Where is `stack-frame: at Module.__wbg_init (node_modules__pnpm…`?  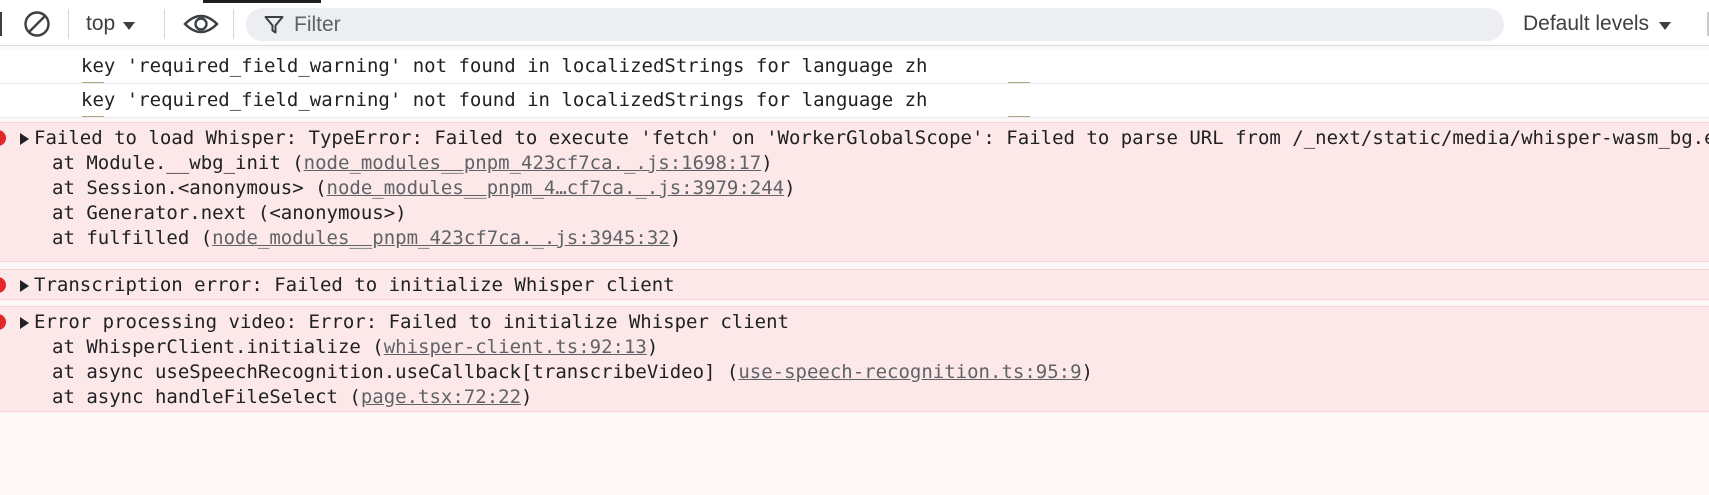
stack-frame: at Module.__wbg_init (node_modules__pnpm… is located at coordinates (412, 163).